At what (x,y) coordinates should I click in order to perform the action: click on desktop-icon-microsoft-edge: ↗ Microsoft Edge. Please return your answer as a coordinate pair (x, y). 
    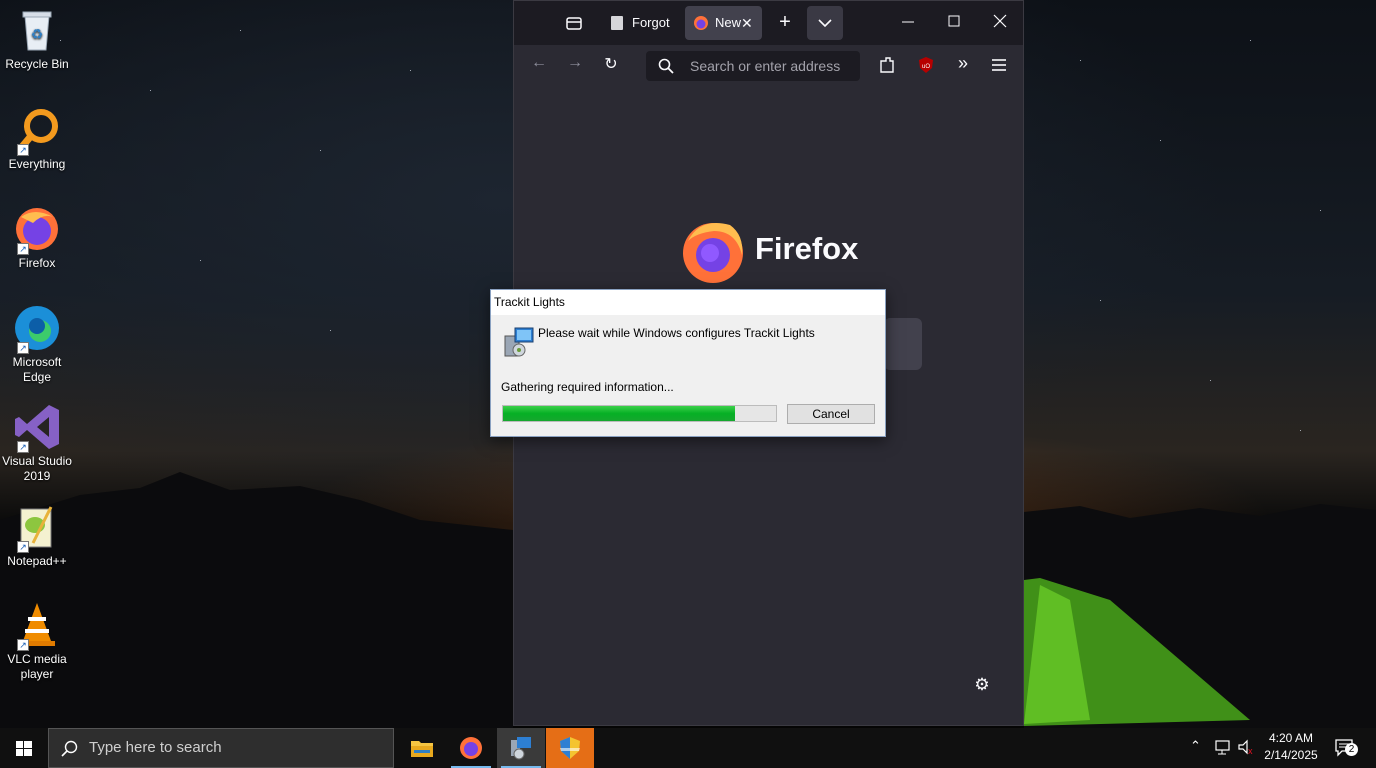
    Looking at the image, I should click on (37, 344).